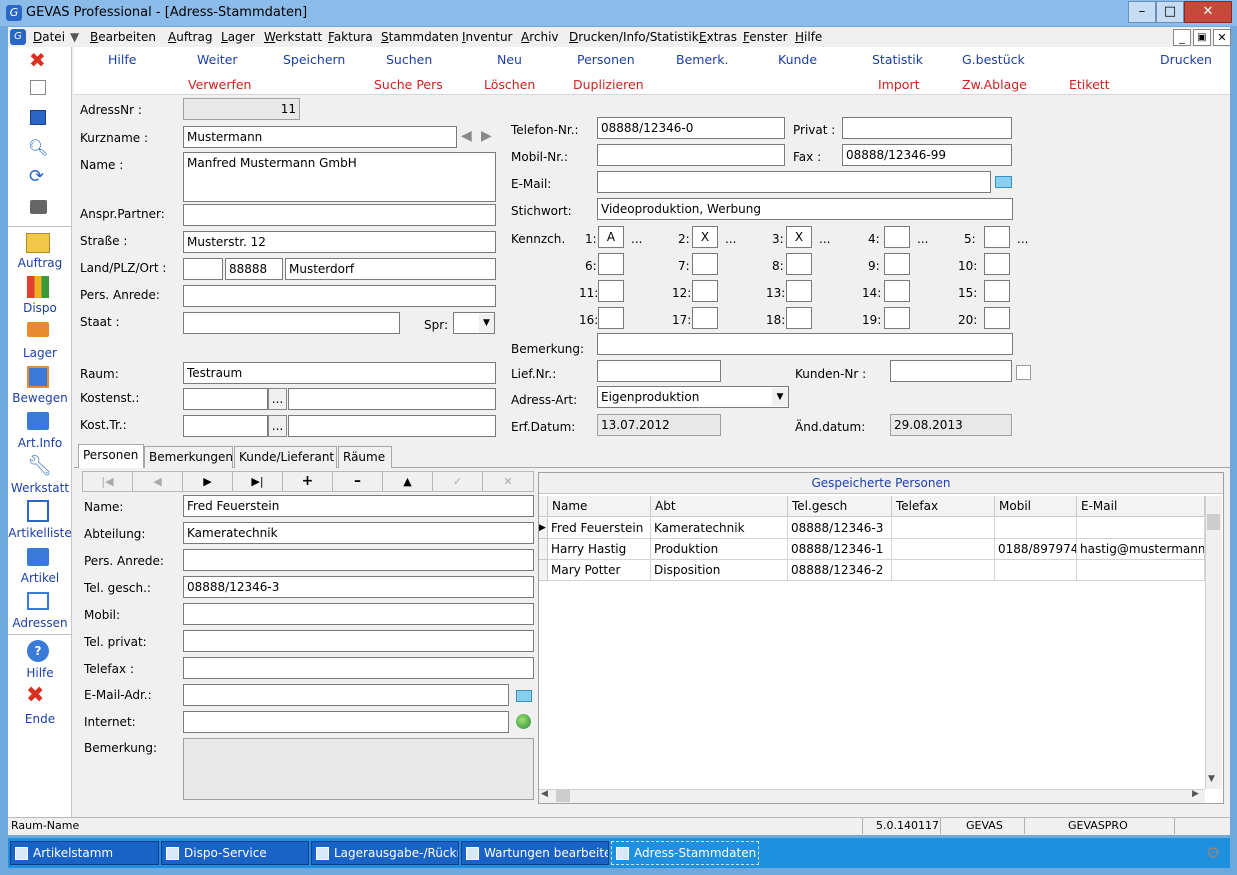 The image size is (1237, 875). What do you see at coordinates (84, 853) in the screenshot?
I see `task-artikelstamm: Artikelstamm` at bounding box center [84, 853].